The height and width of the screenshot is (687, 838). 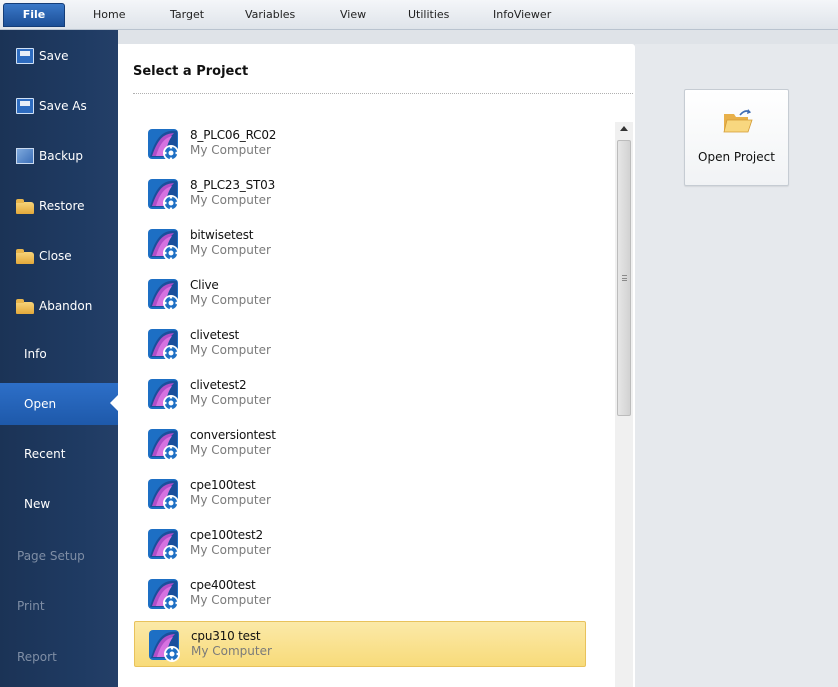 I want to click on project-list-item: conversiontest My Computer, so click(x=360, y=444).